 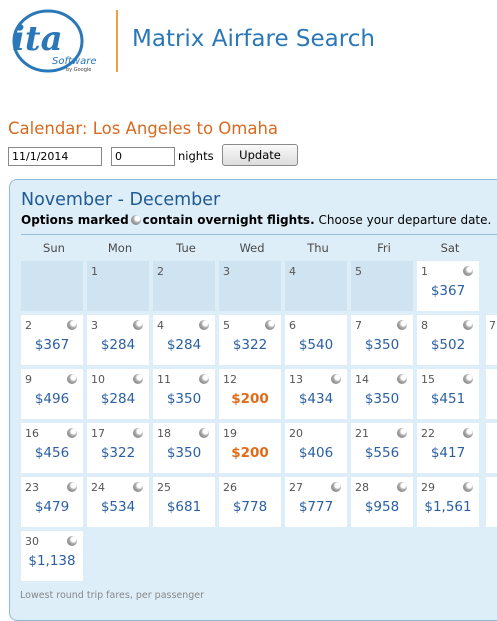 I want to click on calendar-day-cell: 7 $350, so click(x=382, y=340).